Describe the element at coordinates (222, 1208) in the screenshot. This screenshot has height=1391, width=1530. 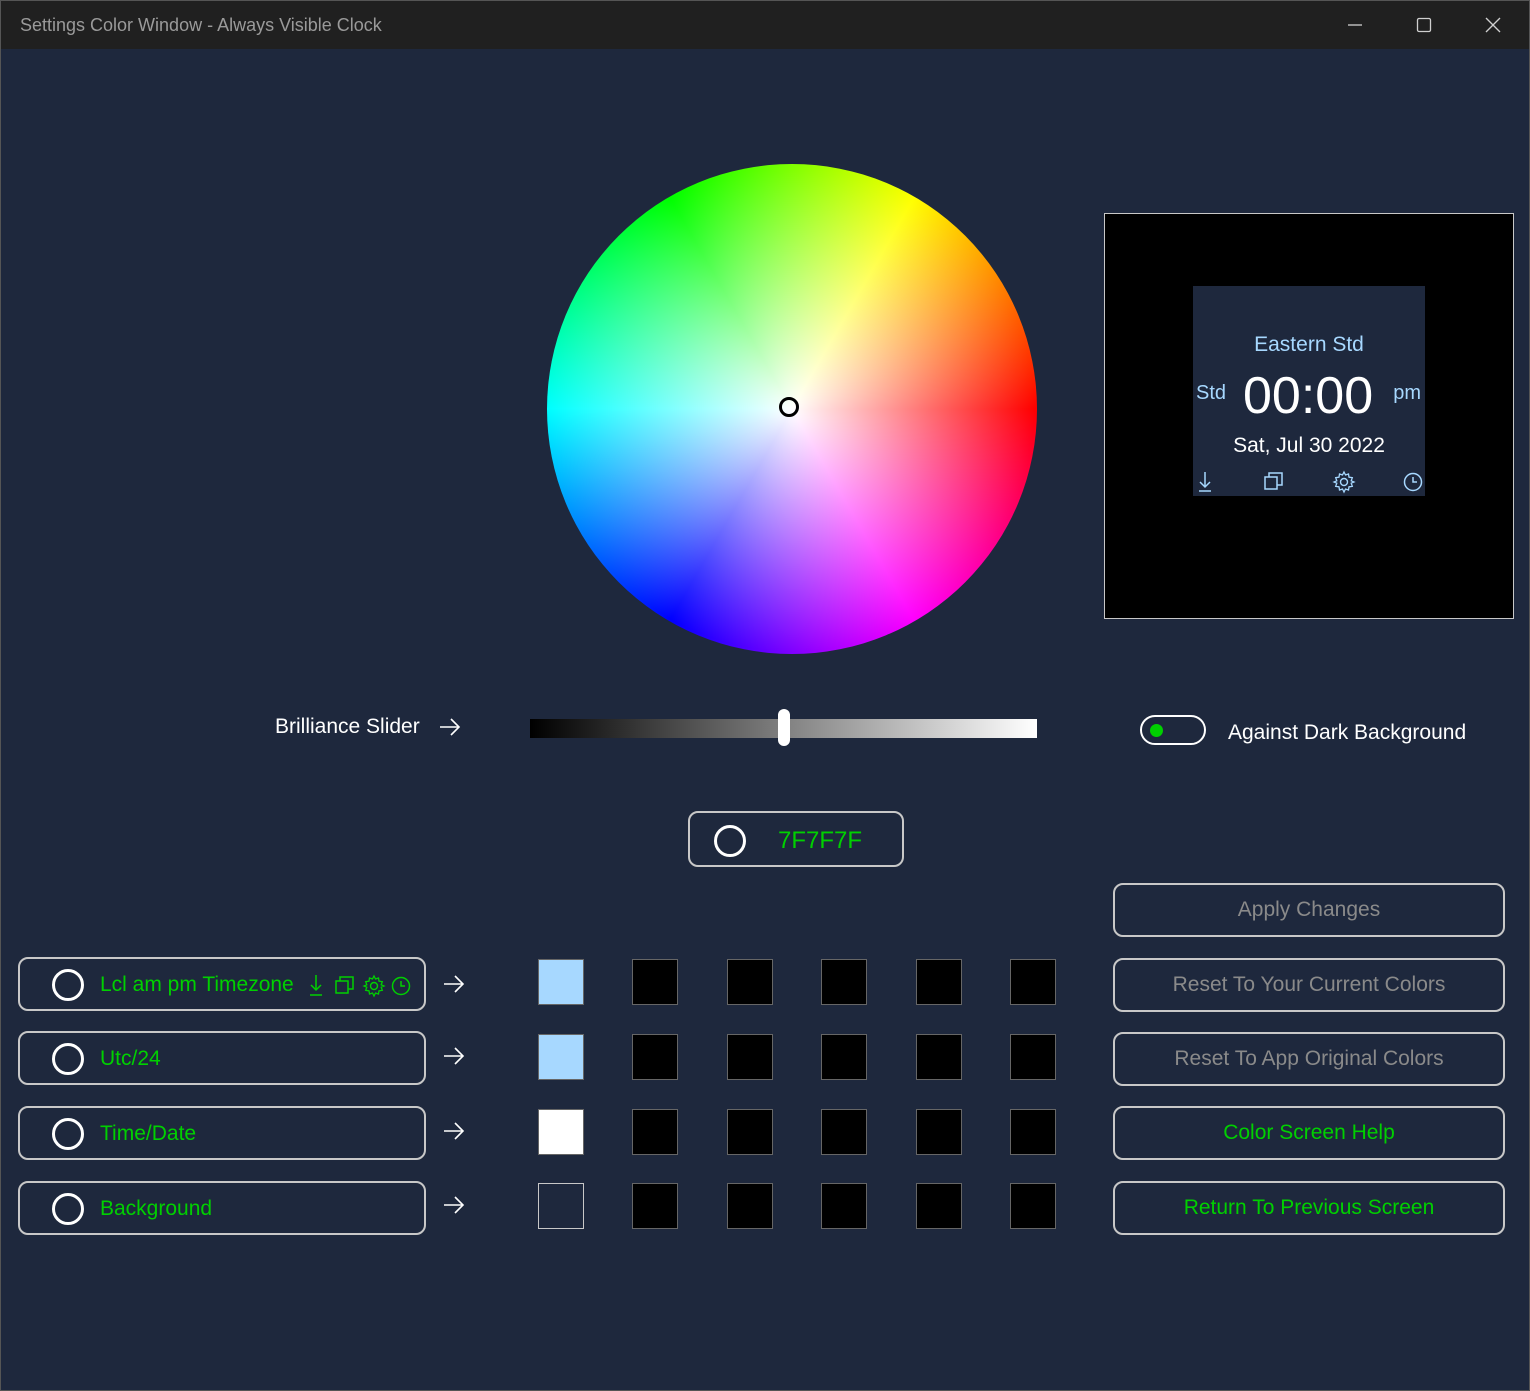
I see `element-button-background: Background` at that location.